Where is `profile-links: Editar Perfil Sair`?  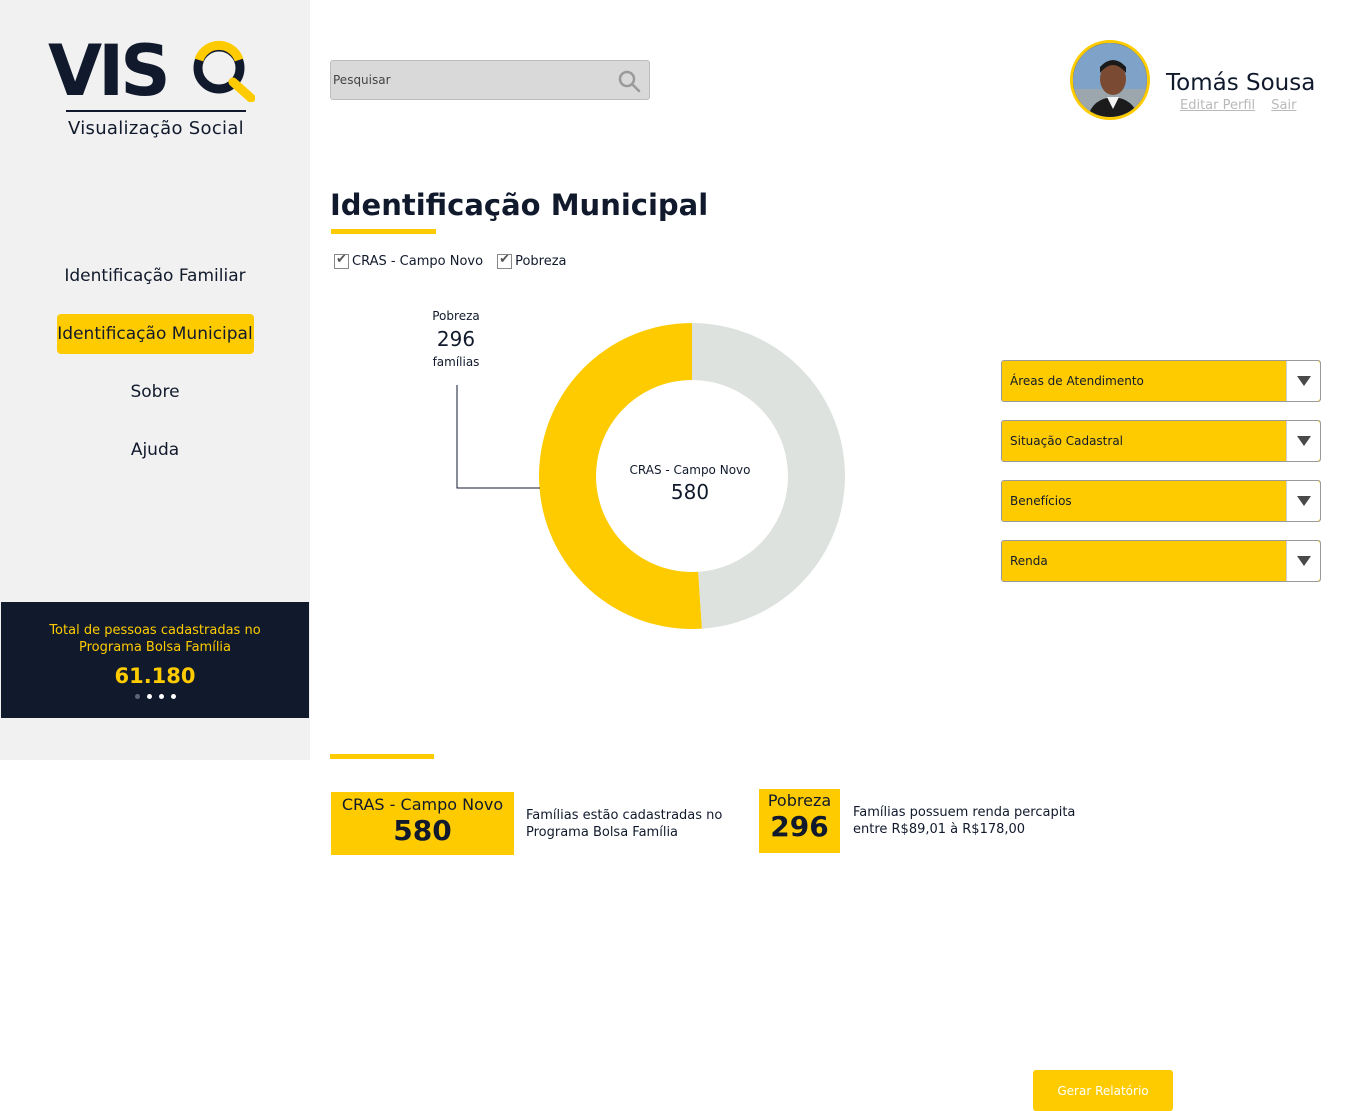
profile-links: Editar Perfil Sair is located at coordinates (1244, 105).